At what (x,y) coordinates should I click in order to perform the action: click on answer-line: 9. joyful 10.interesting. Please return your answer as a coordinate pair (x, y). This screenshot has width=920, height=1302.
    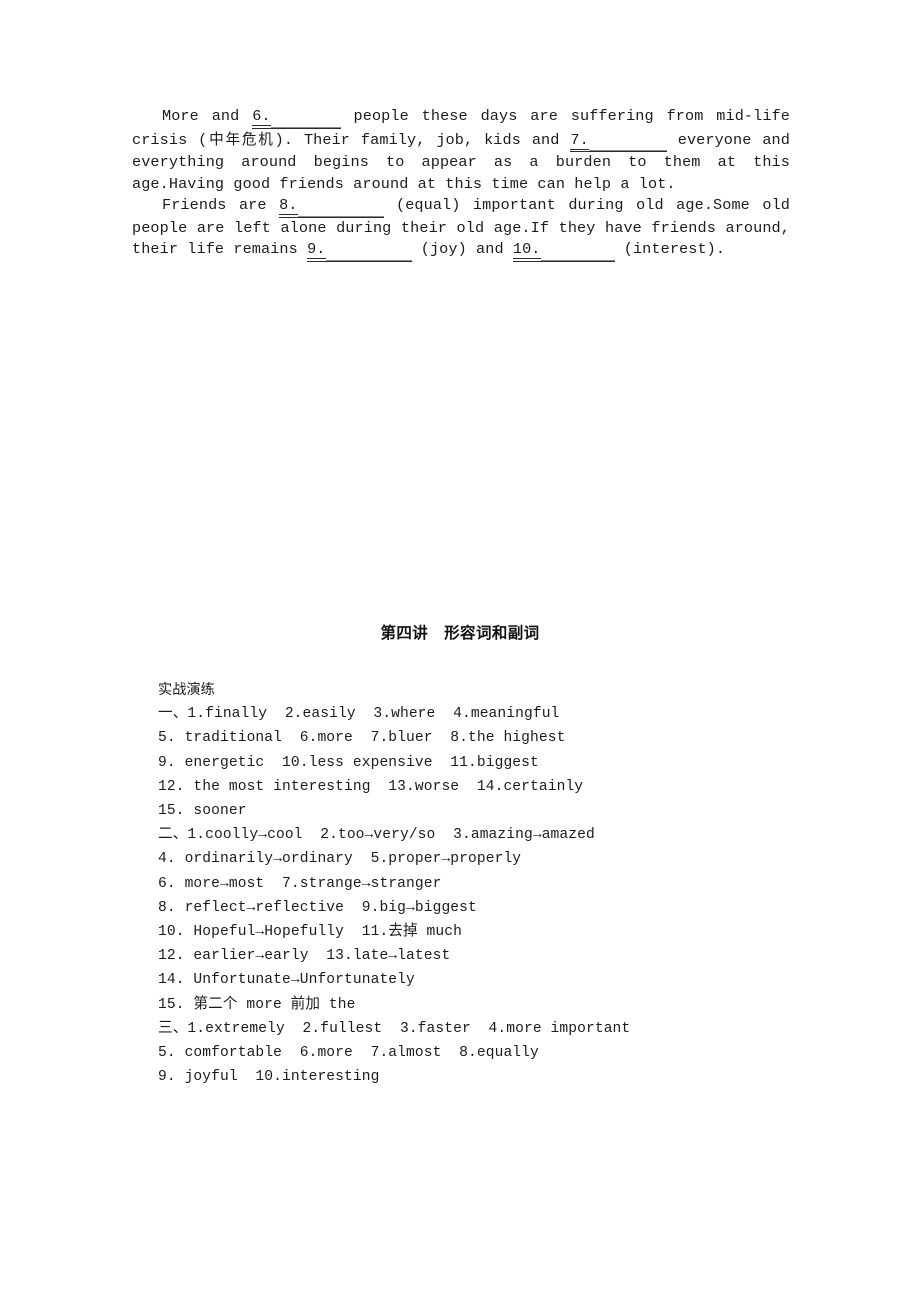
    Looking at the image, I should click on (269, 1077).